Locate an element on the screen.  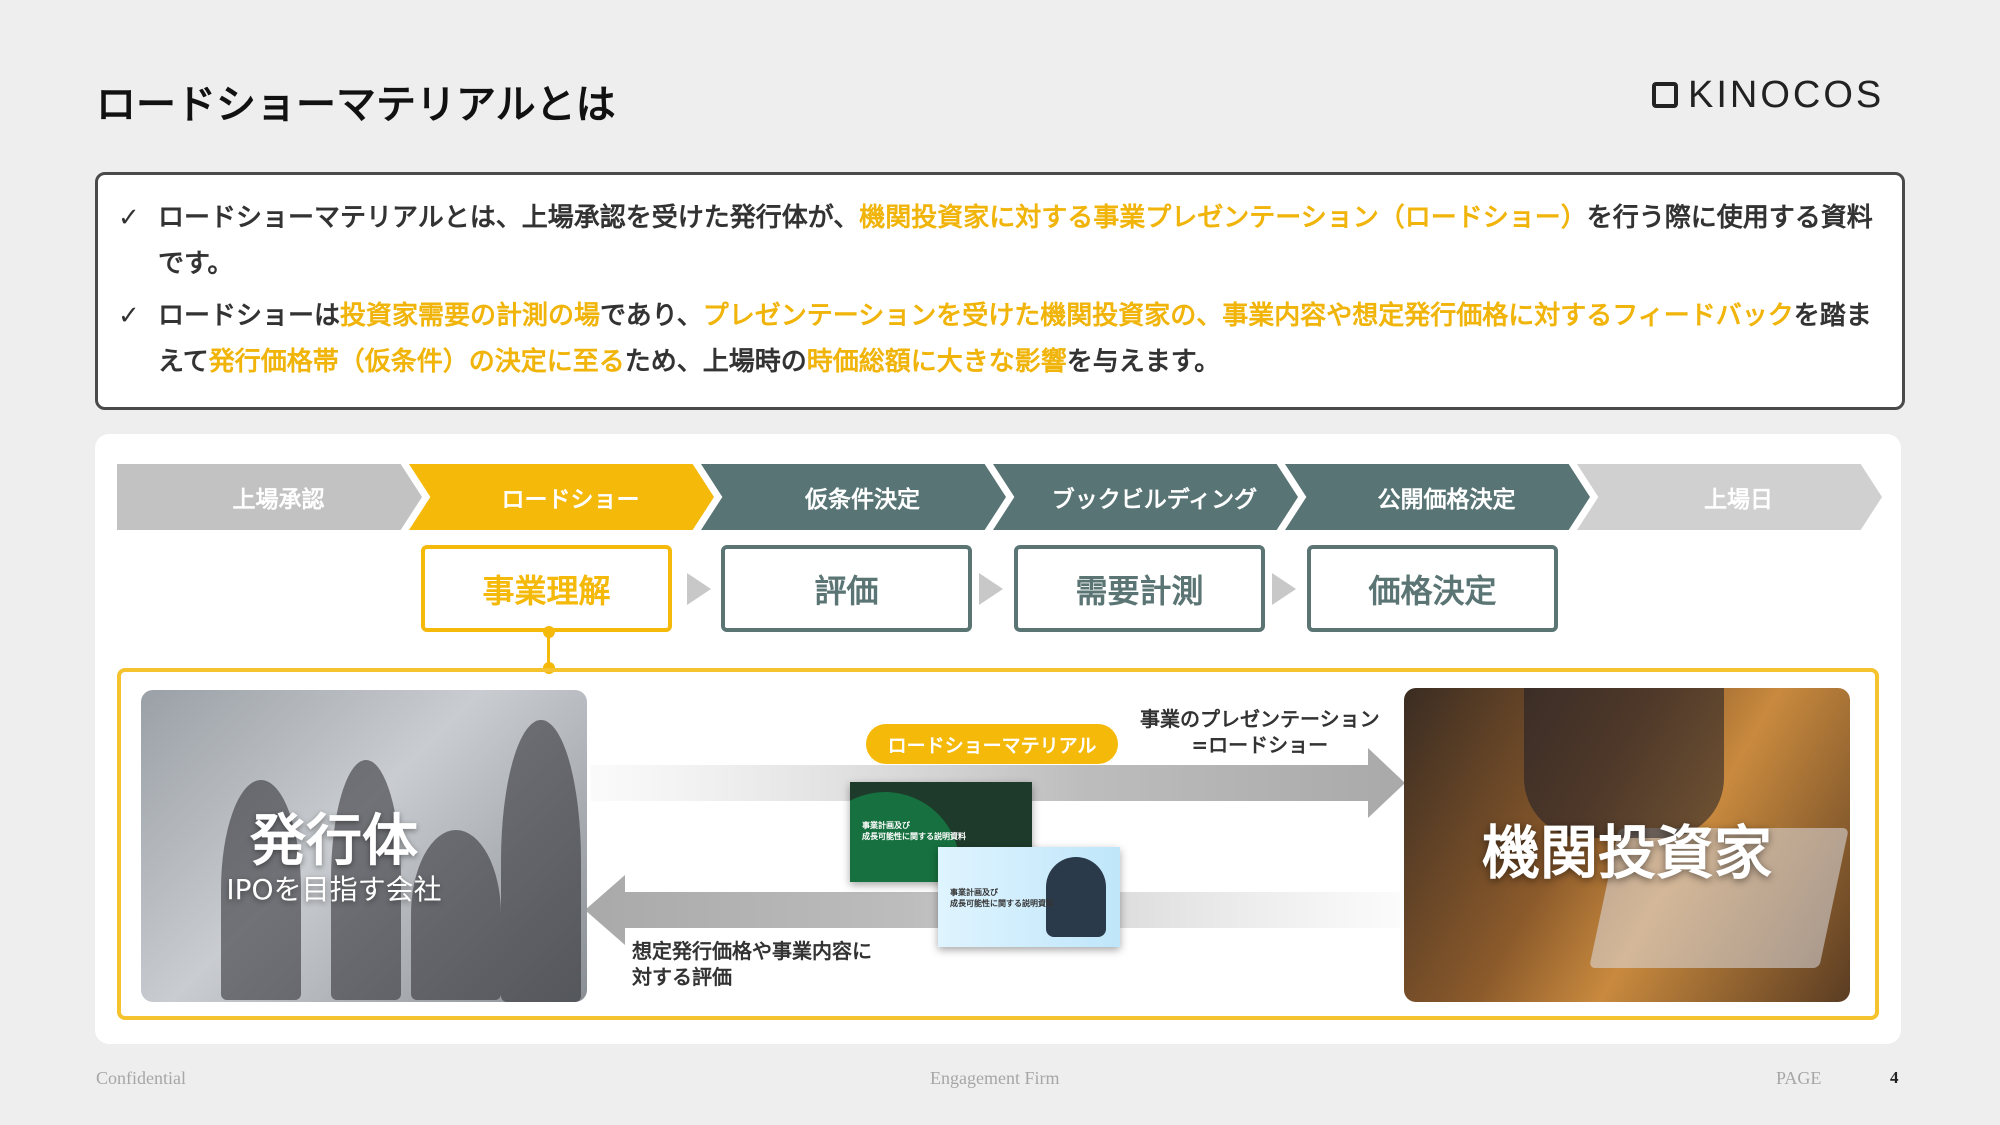
issuer-subtitle: IPOを目指す会社 is located at coordinates (334, 889).